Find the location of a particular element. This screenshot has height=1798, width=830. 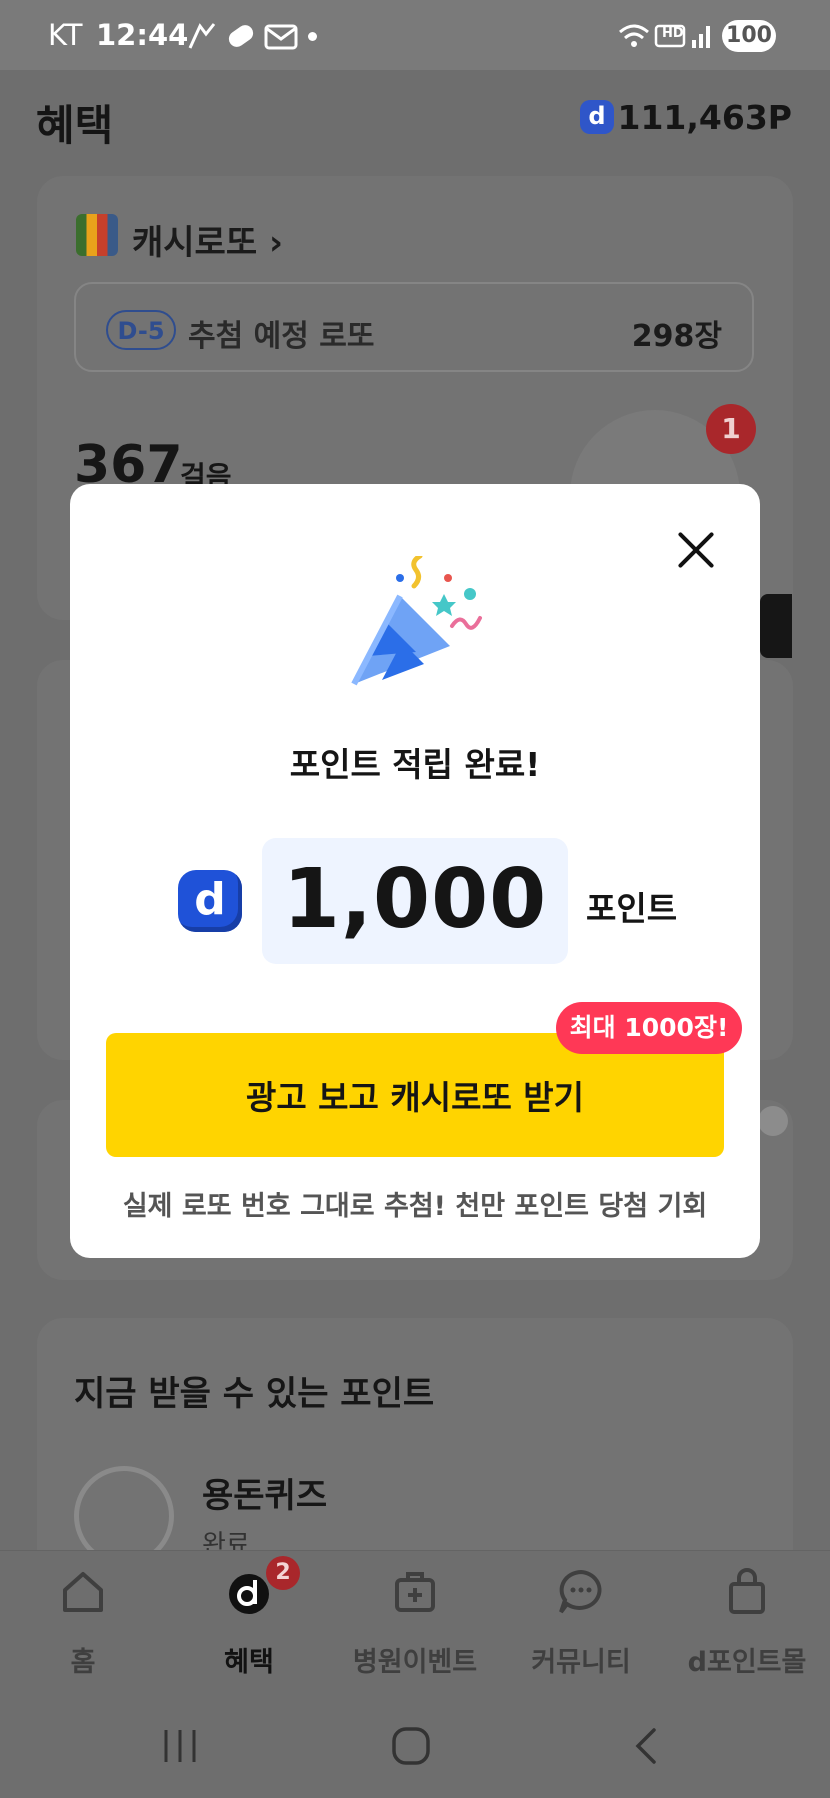

shopping-bag-icon is located at coordinates (747, 1591).